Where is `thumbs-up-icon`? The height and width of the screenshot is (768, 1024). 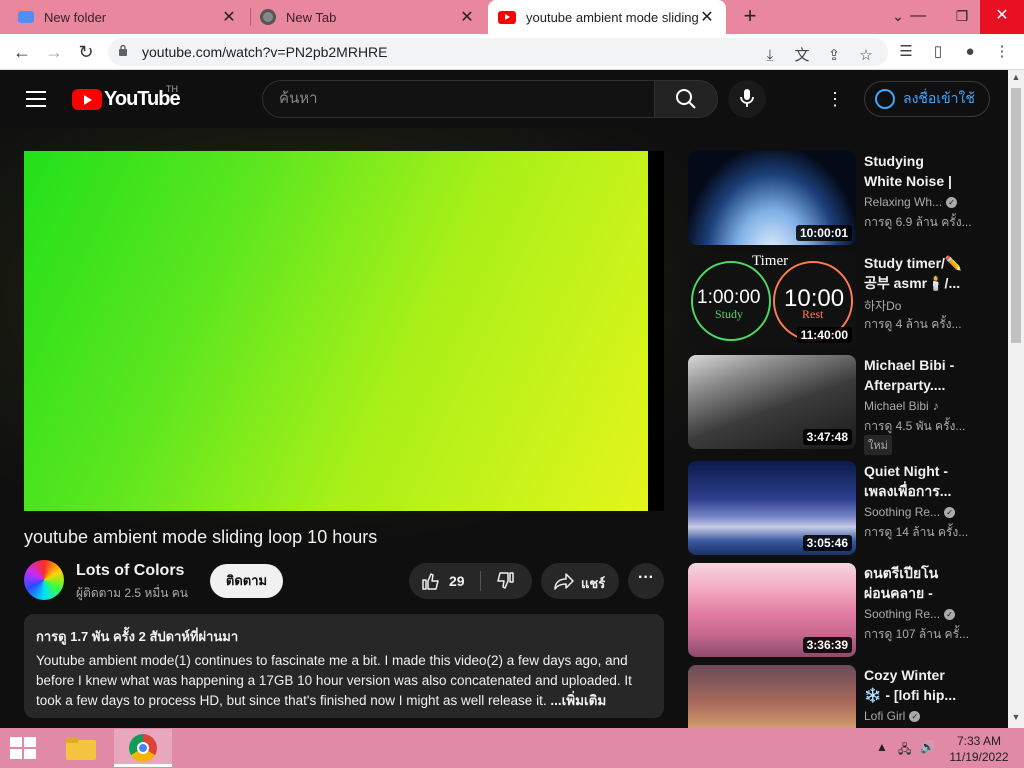
thumbs-up-icon is located at coordinates (430, 581).